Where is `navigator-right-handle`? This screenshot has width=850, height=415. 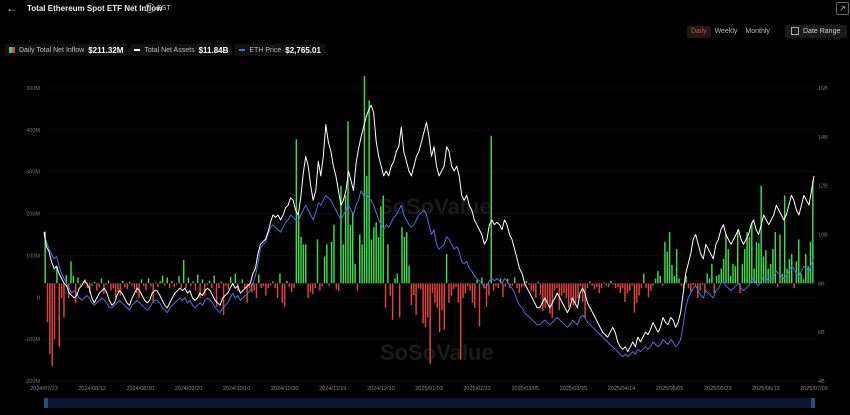 navigator-right-handle is located at coordinates (813, 403).